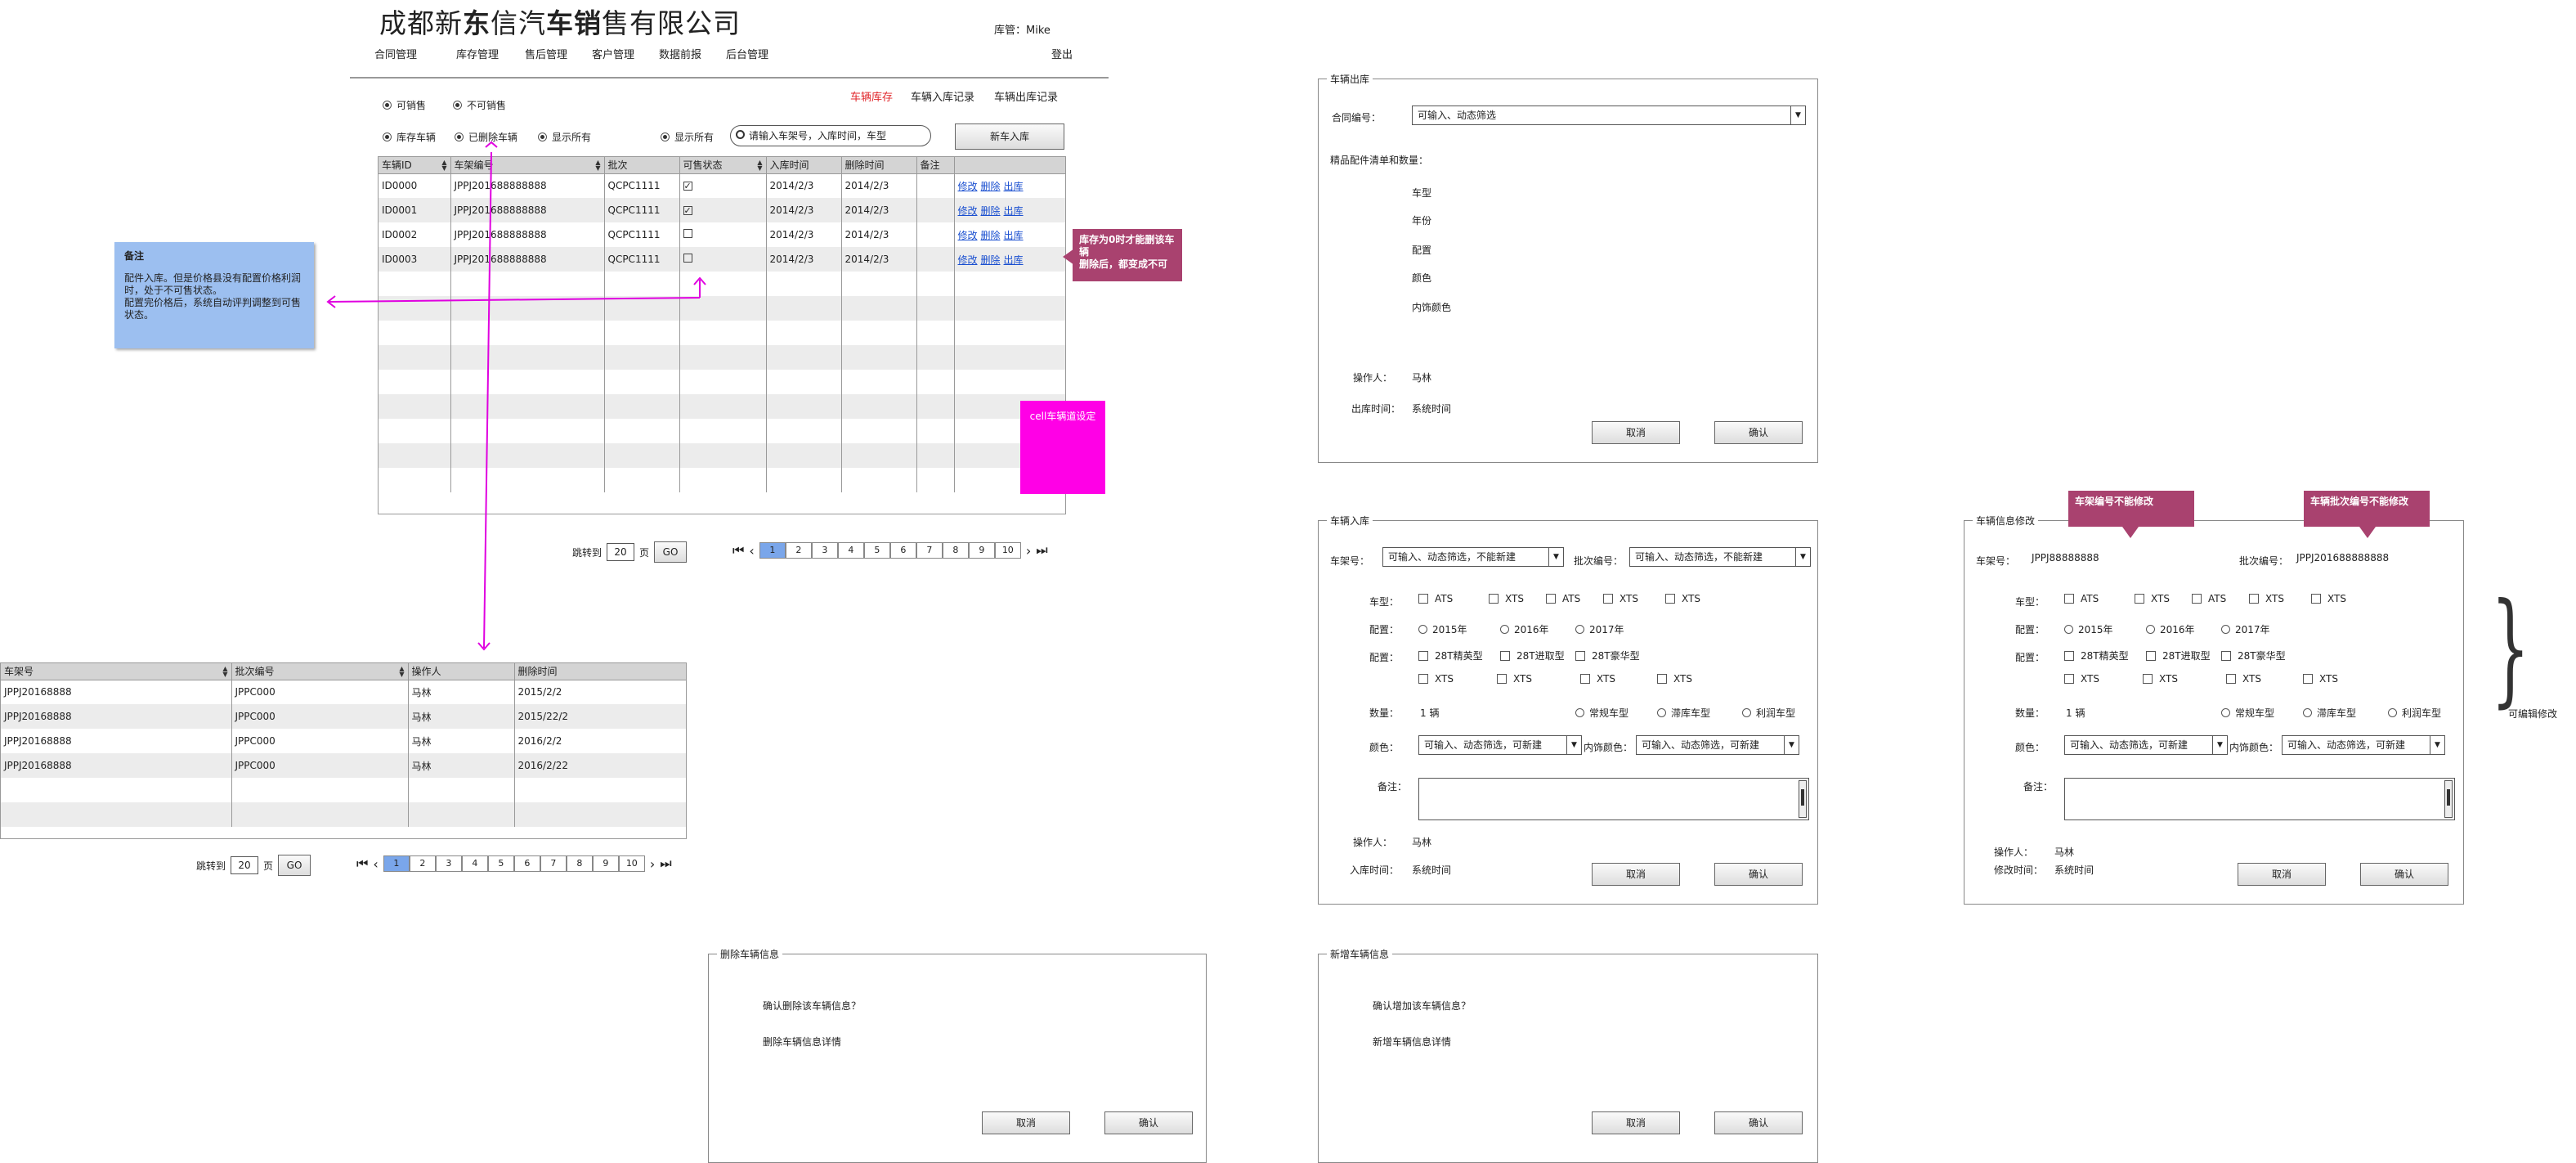 This screenshot has width=2576, height=1163. What do you see at coordinates (631, 864) in the screenshot?
I see `page-button: 10` at bounding box center [631, 864].